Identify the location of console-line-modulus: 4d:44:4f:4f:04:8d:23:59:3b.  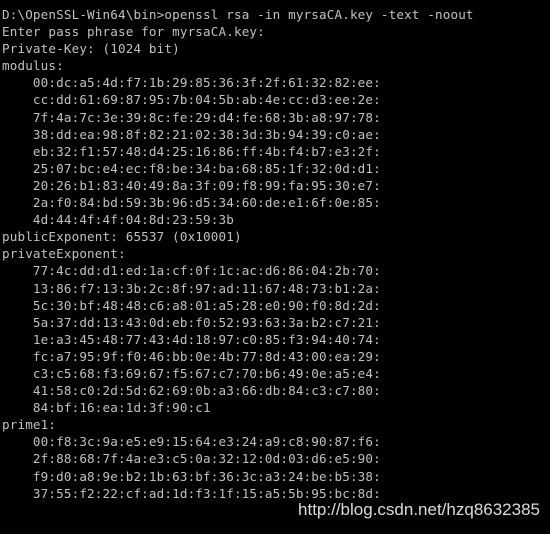
(118, 220).